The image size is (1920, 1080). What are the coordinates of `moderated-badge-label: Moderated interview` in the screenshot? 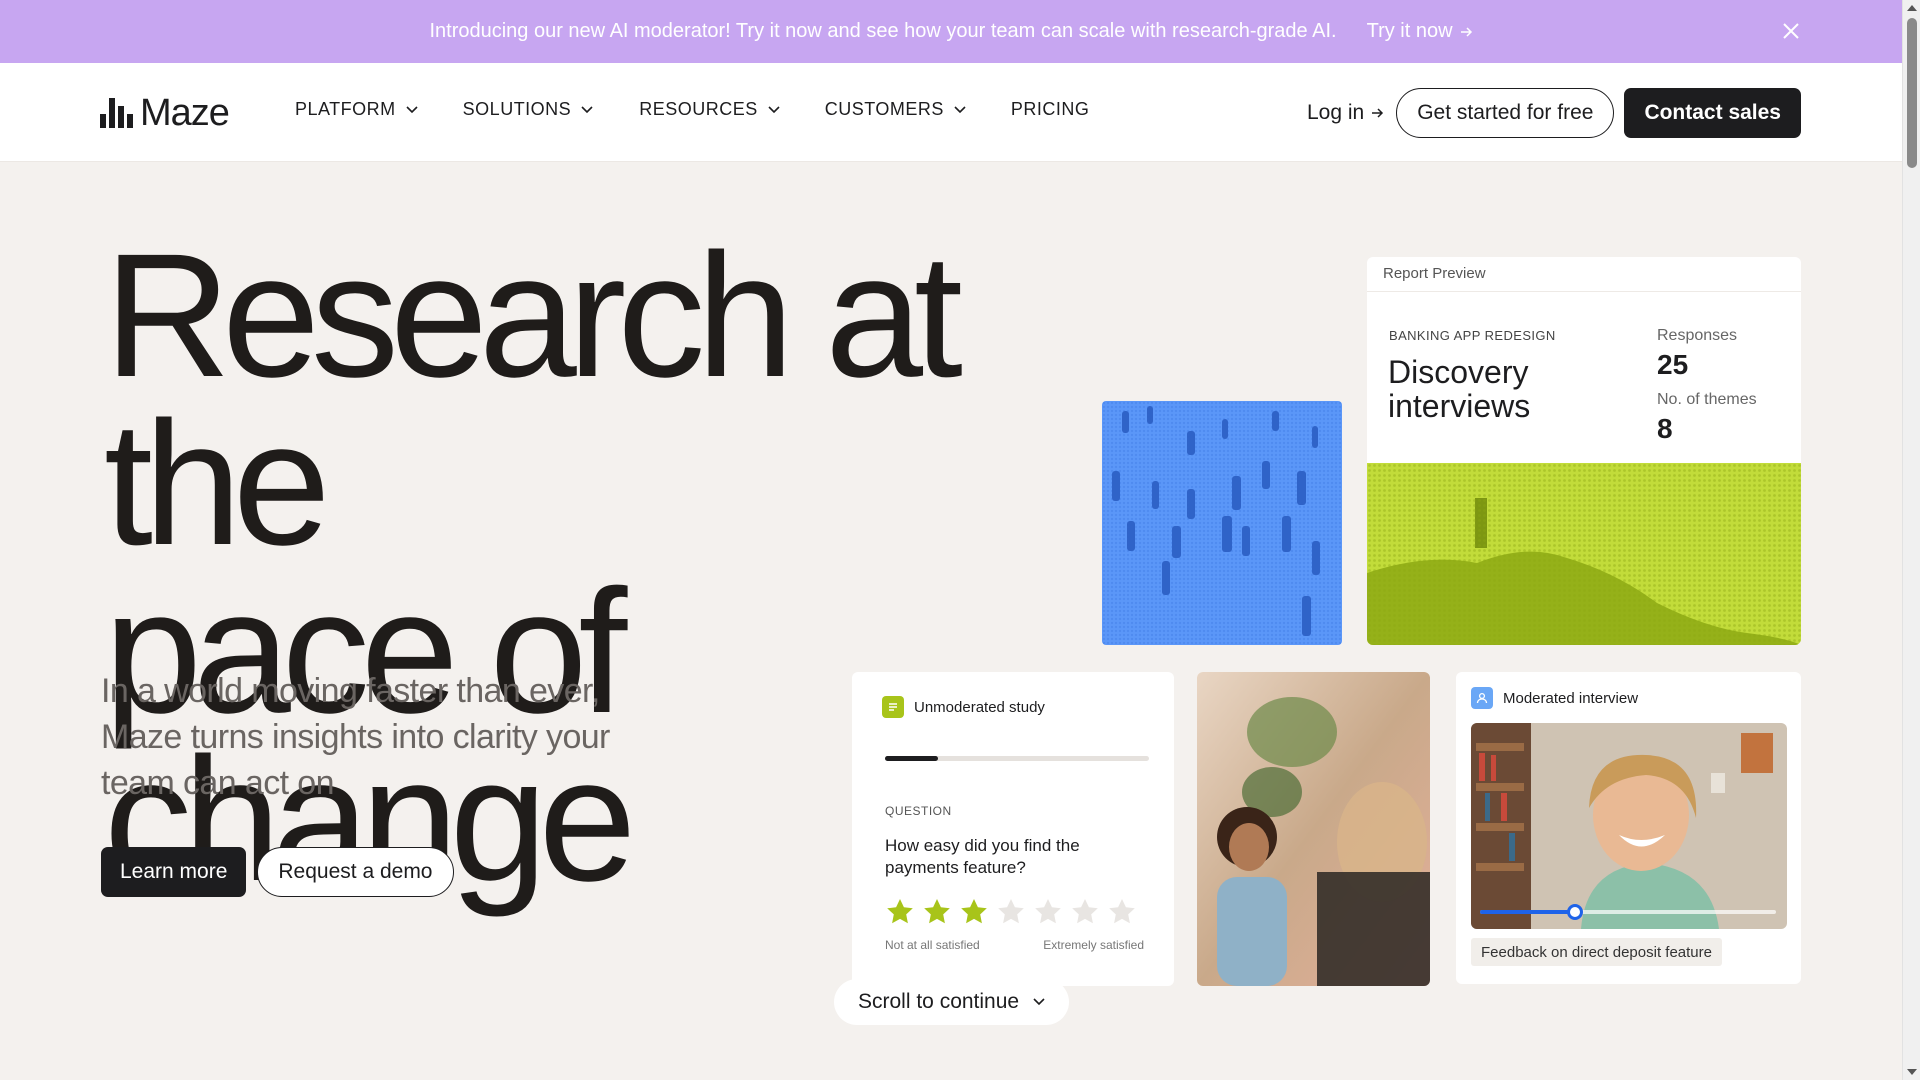 It's located at (1571, 698).